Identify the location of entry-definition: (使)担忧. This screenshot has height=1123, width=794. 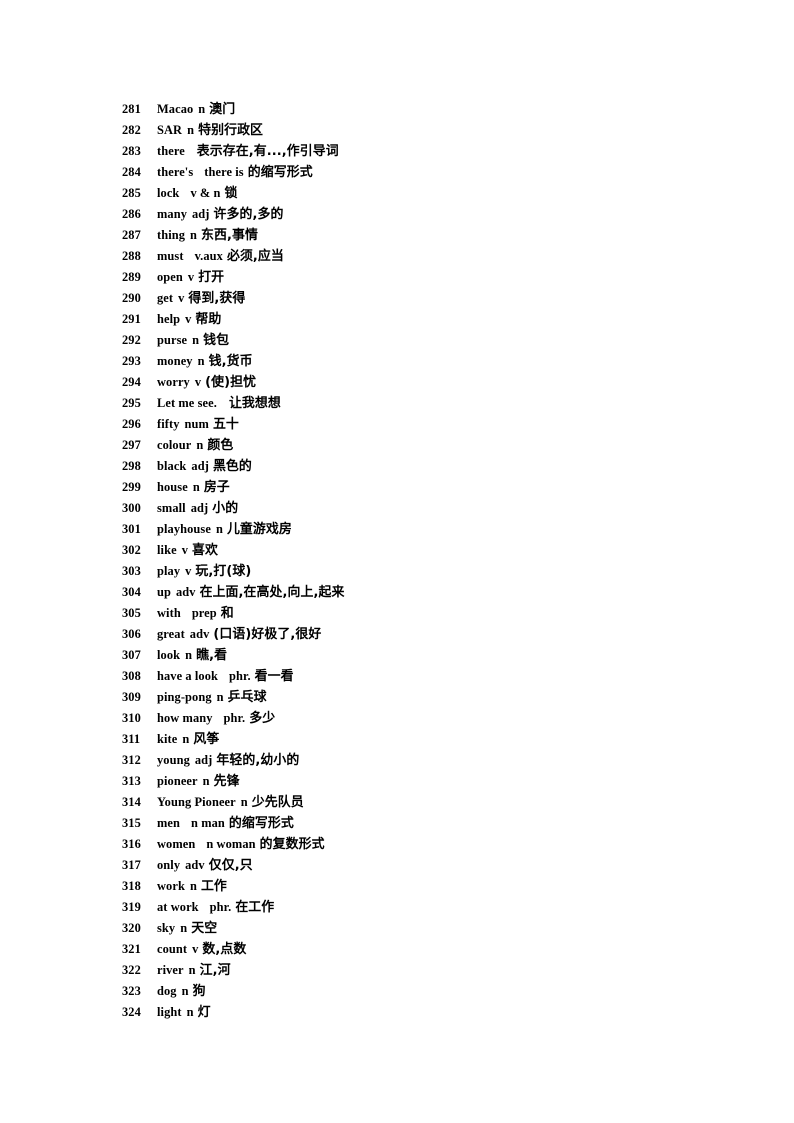
(231, 382).